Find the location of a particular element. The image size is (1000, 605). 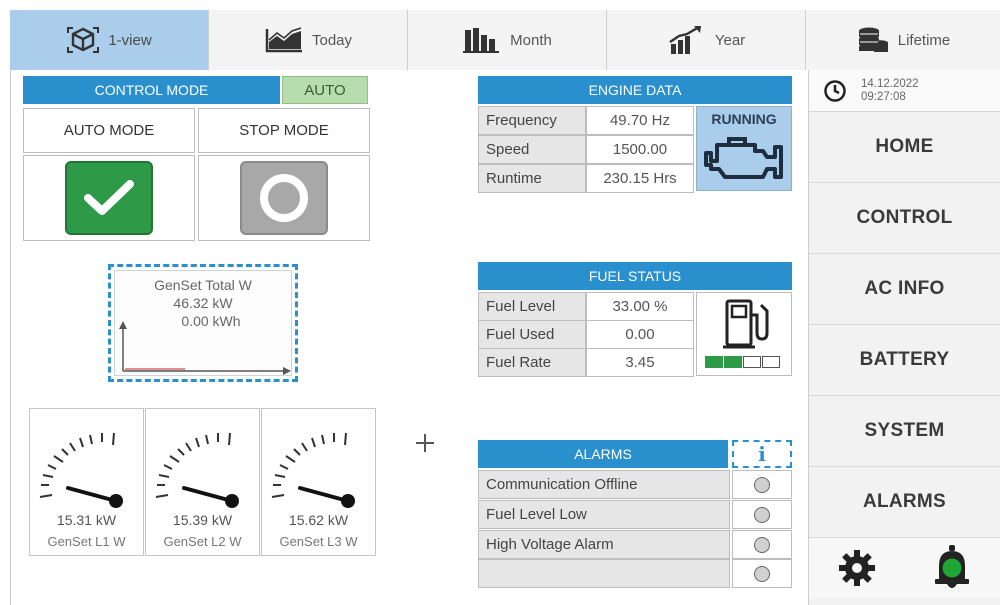

bar-chart-icon is located at coordinates (481, 40).